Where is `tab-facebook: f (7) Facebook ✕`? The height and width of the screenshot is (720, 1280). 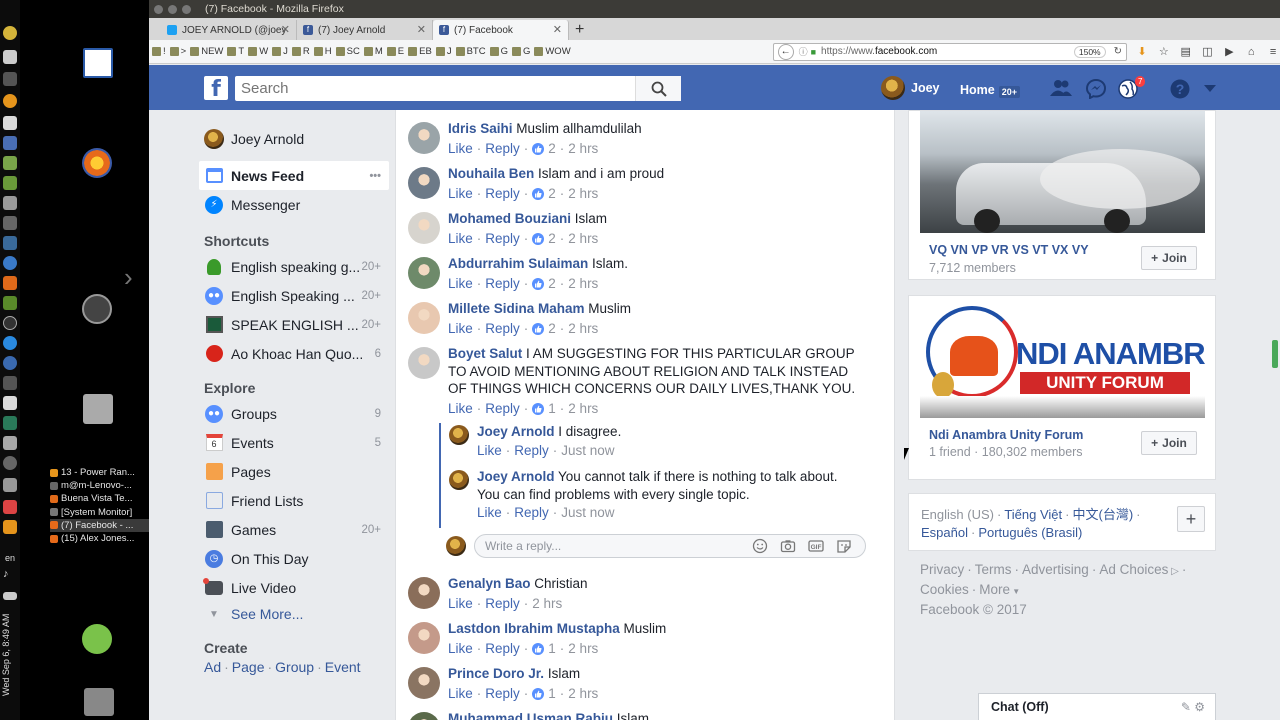
tab-facebook: f (7) Facebook ✕ is located at coordinates (501, 30).